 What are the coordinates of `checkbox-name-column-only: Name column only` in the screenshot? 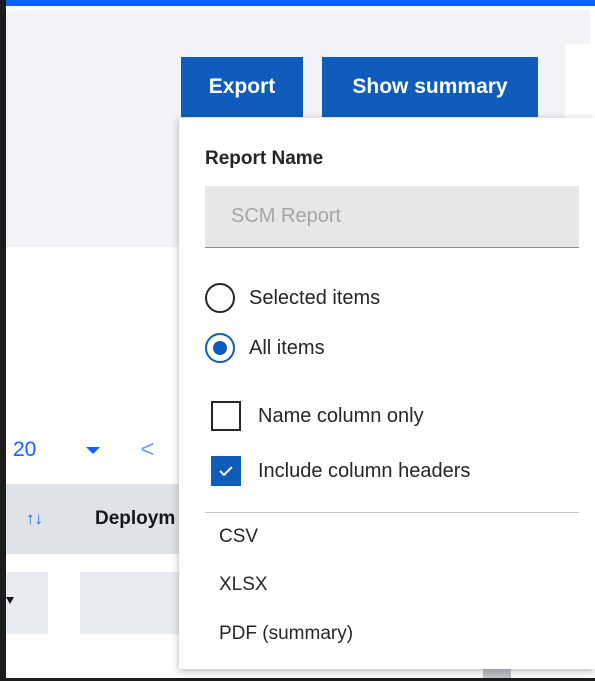 It's located at (317, 416).